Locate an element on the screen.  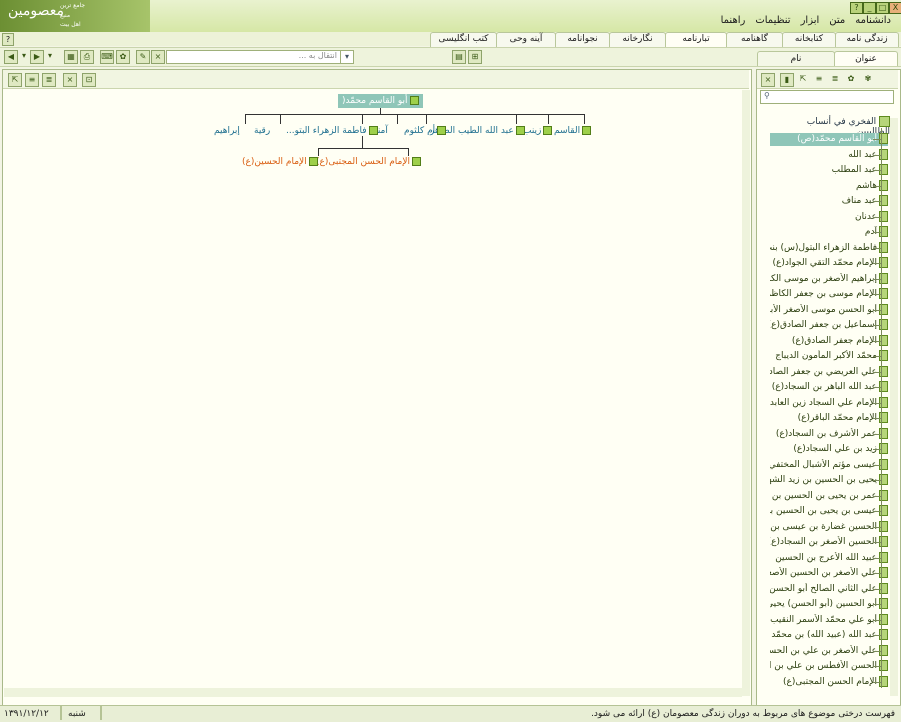
index-item: فاطمة الزهراء البتول(س) بنت is located at coordinates (829, 248).